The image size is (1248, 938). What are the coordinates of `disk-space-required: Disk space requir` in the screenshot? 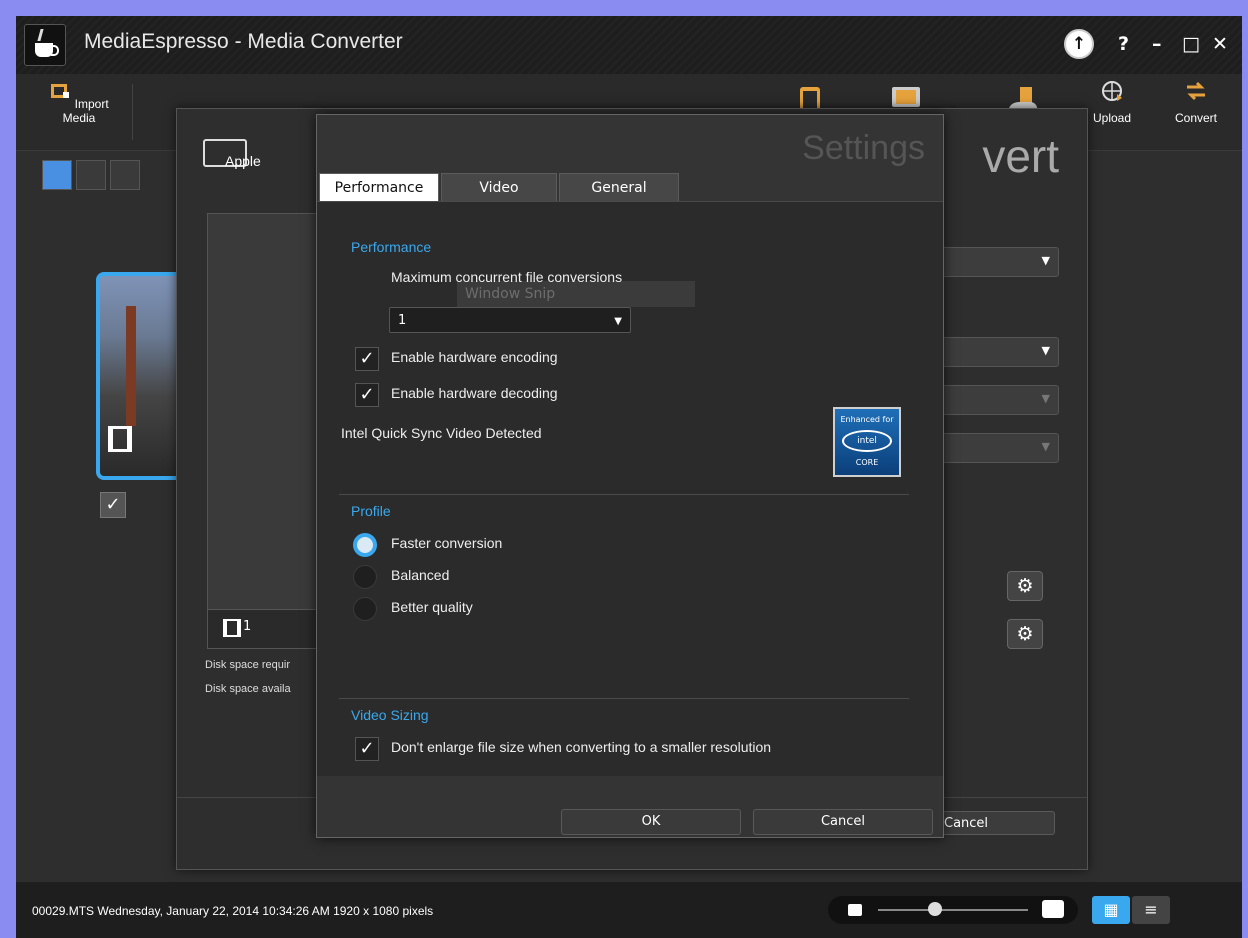 It's located at (247, 665).